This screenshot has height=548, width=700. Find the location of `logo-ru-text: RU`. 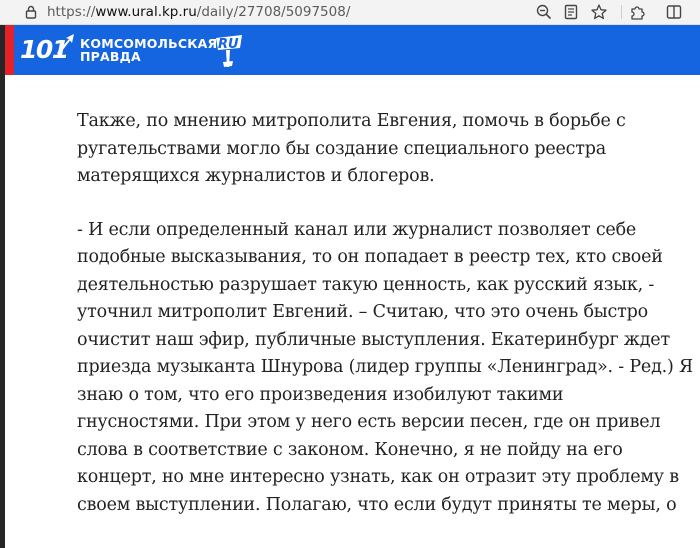

logo-ru-text: RU is located at coordinates (228, 44).